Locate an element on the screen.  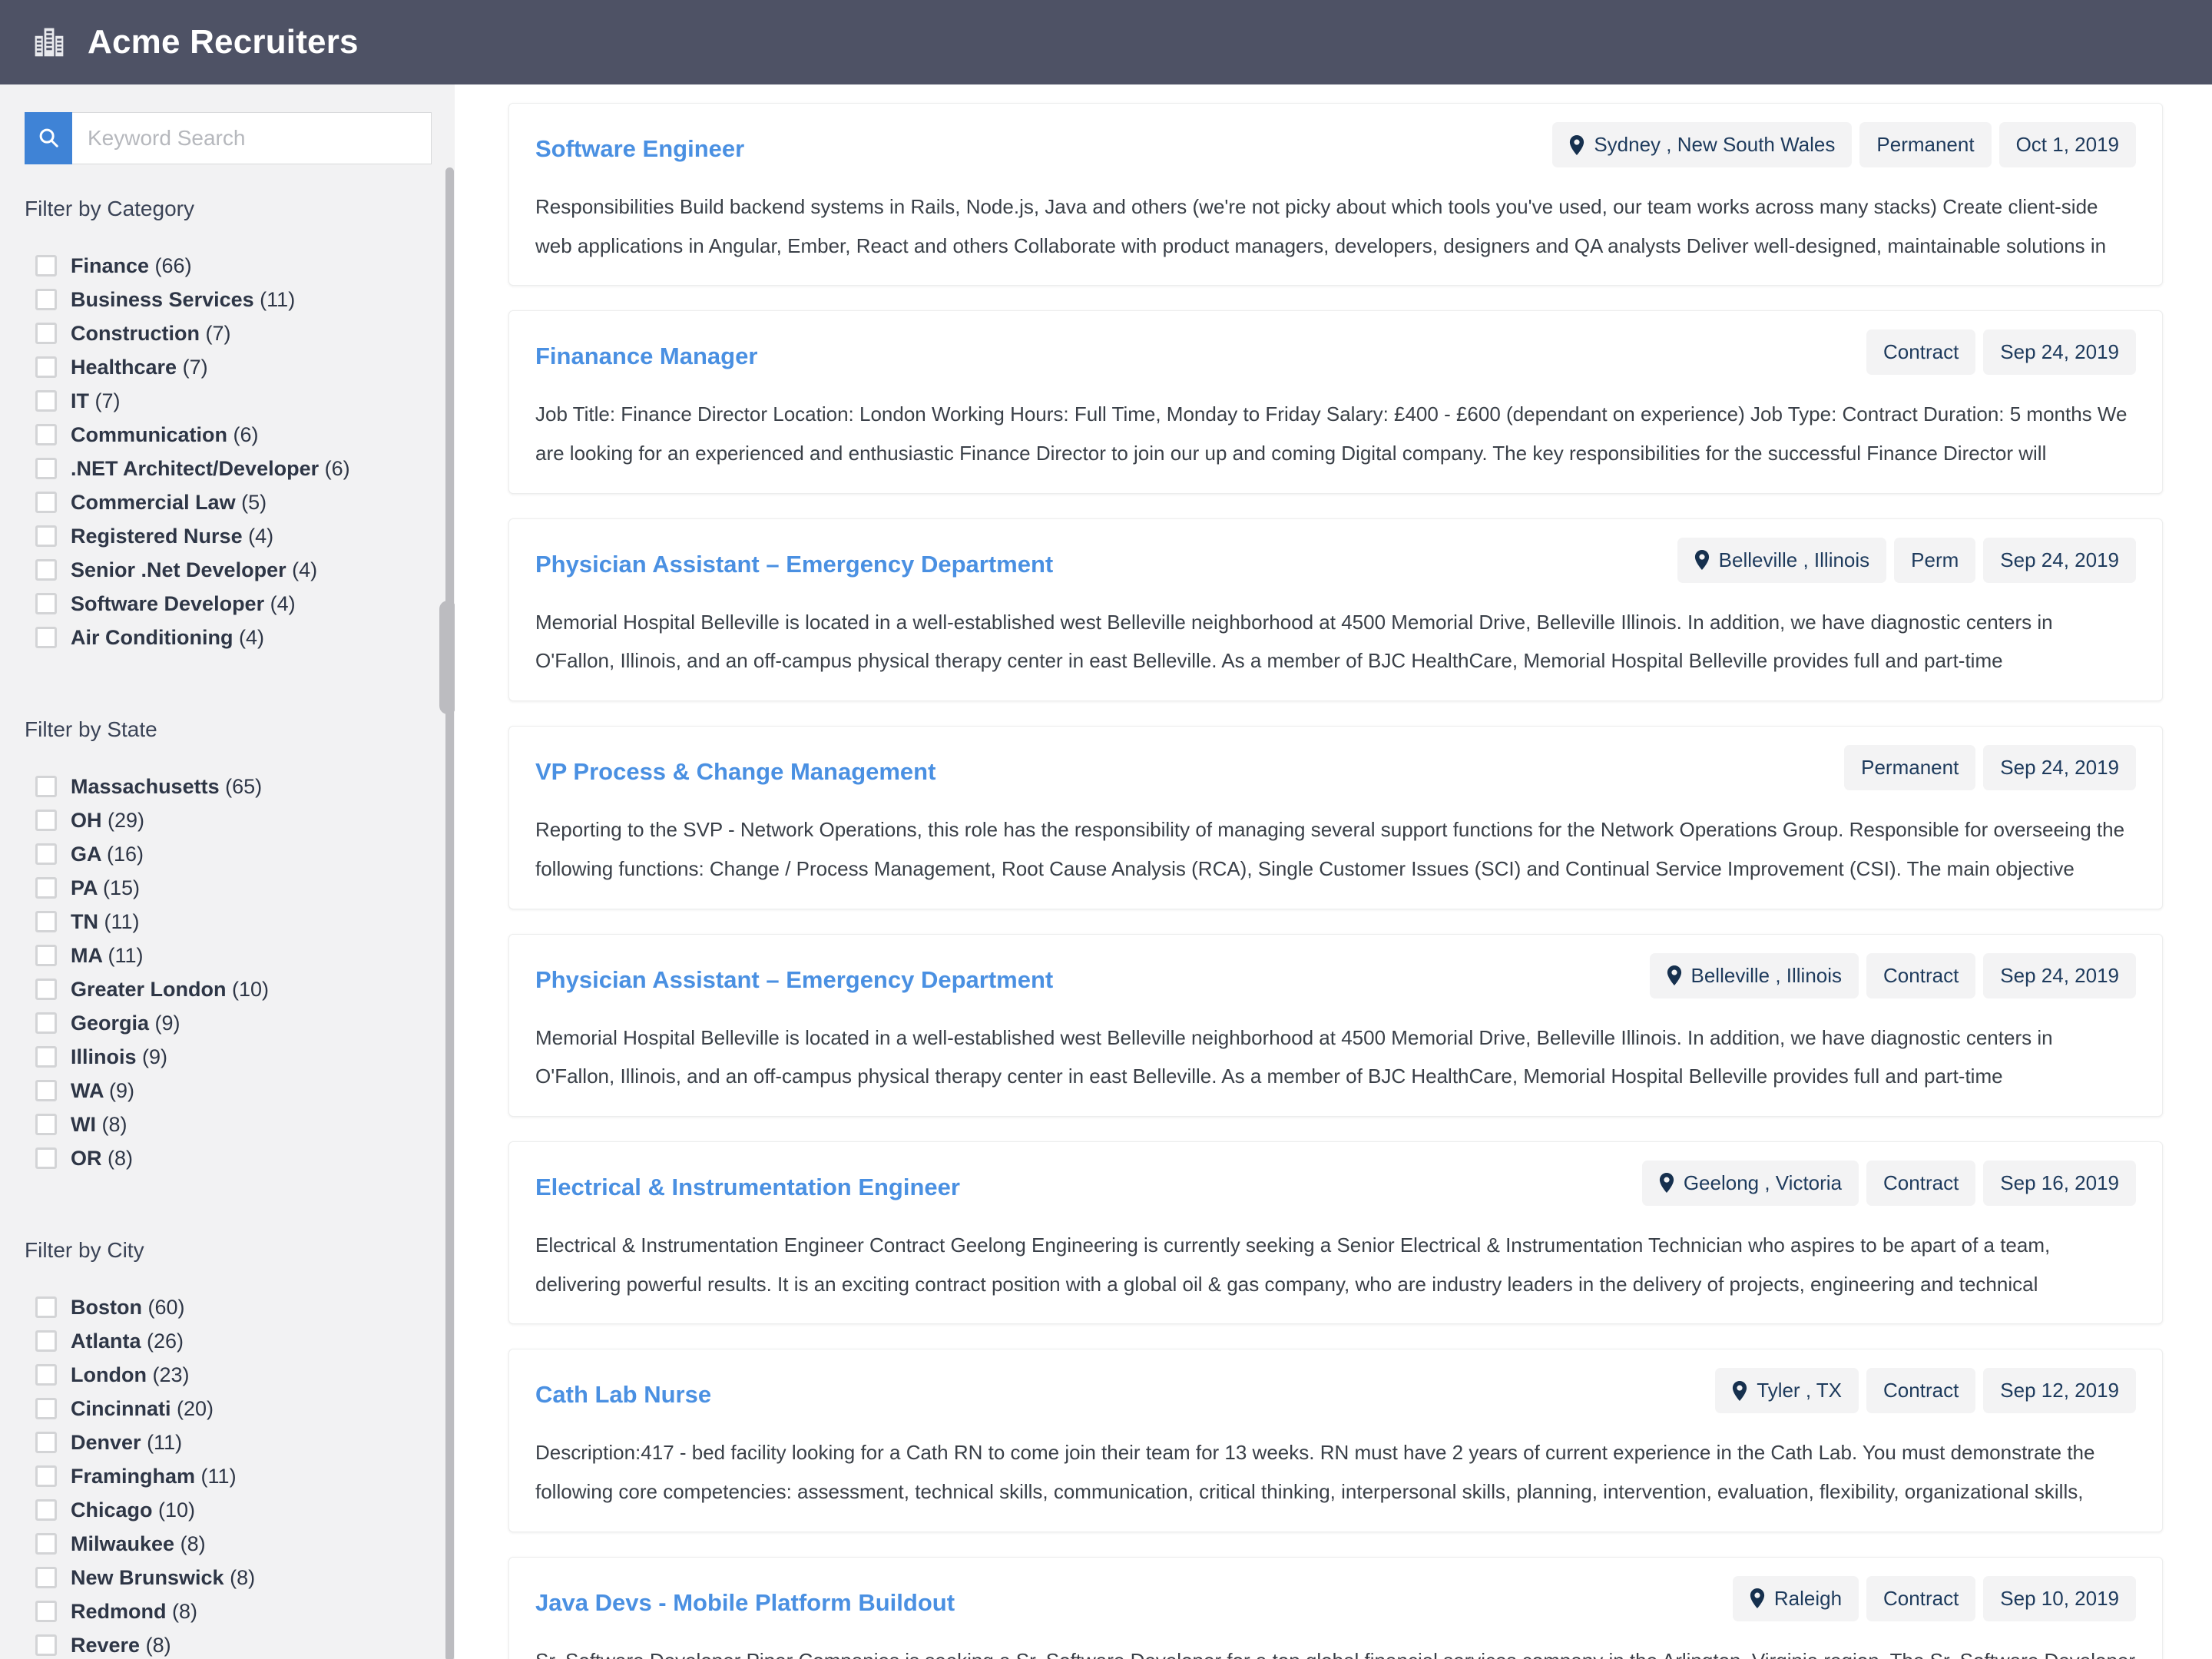
job-location-tag: Geelong , Victoria is located at coordinates (1750, 1183).